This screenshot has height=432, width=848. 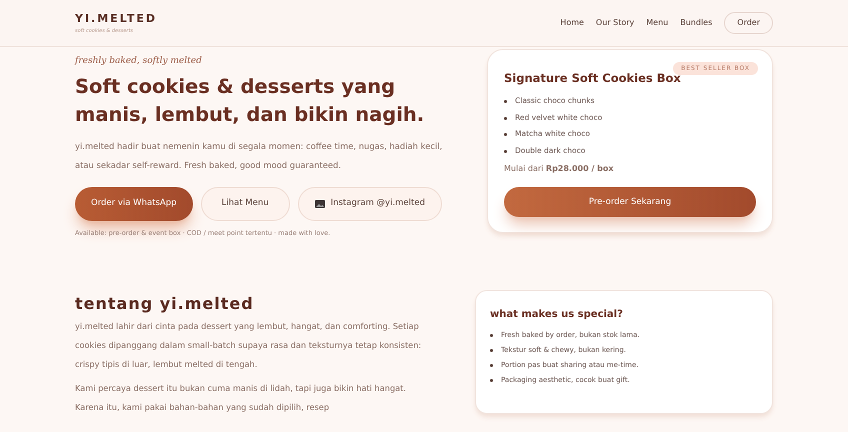 What do you see at coordinates (319, 204) in the screenshot?
I see `image-icon` at bounding box center [319, 204].